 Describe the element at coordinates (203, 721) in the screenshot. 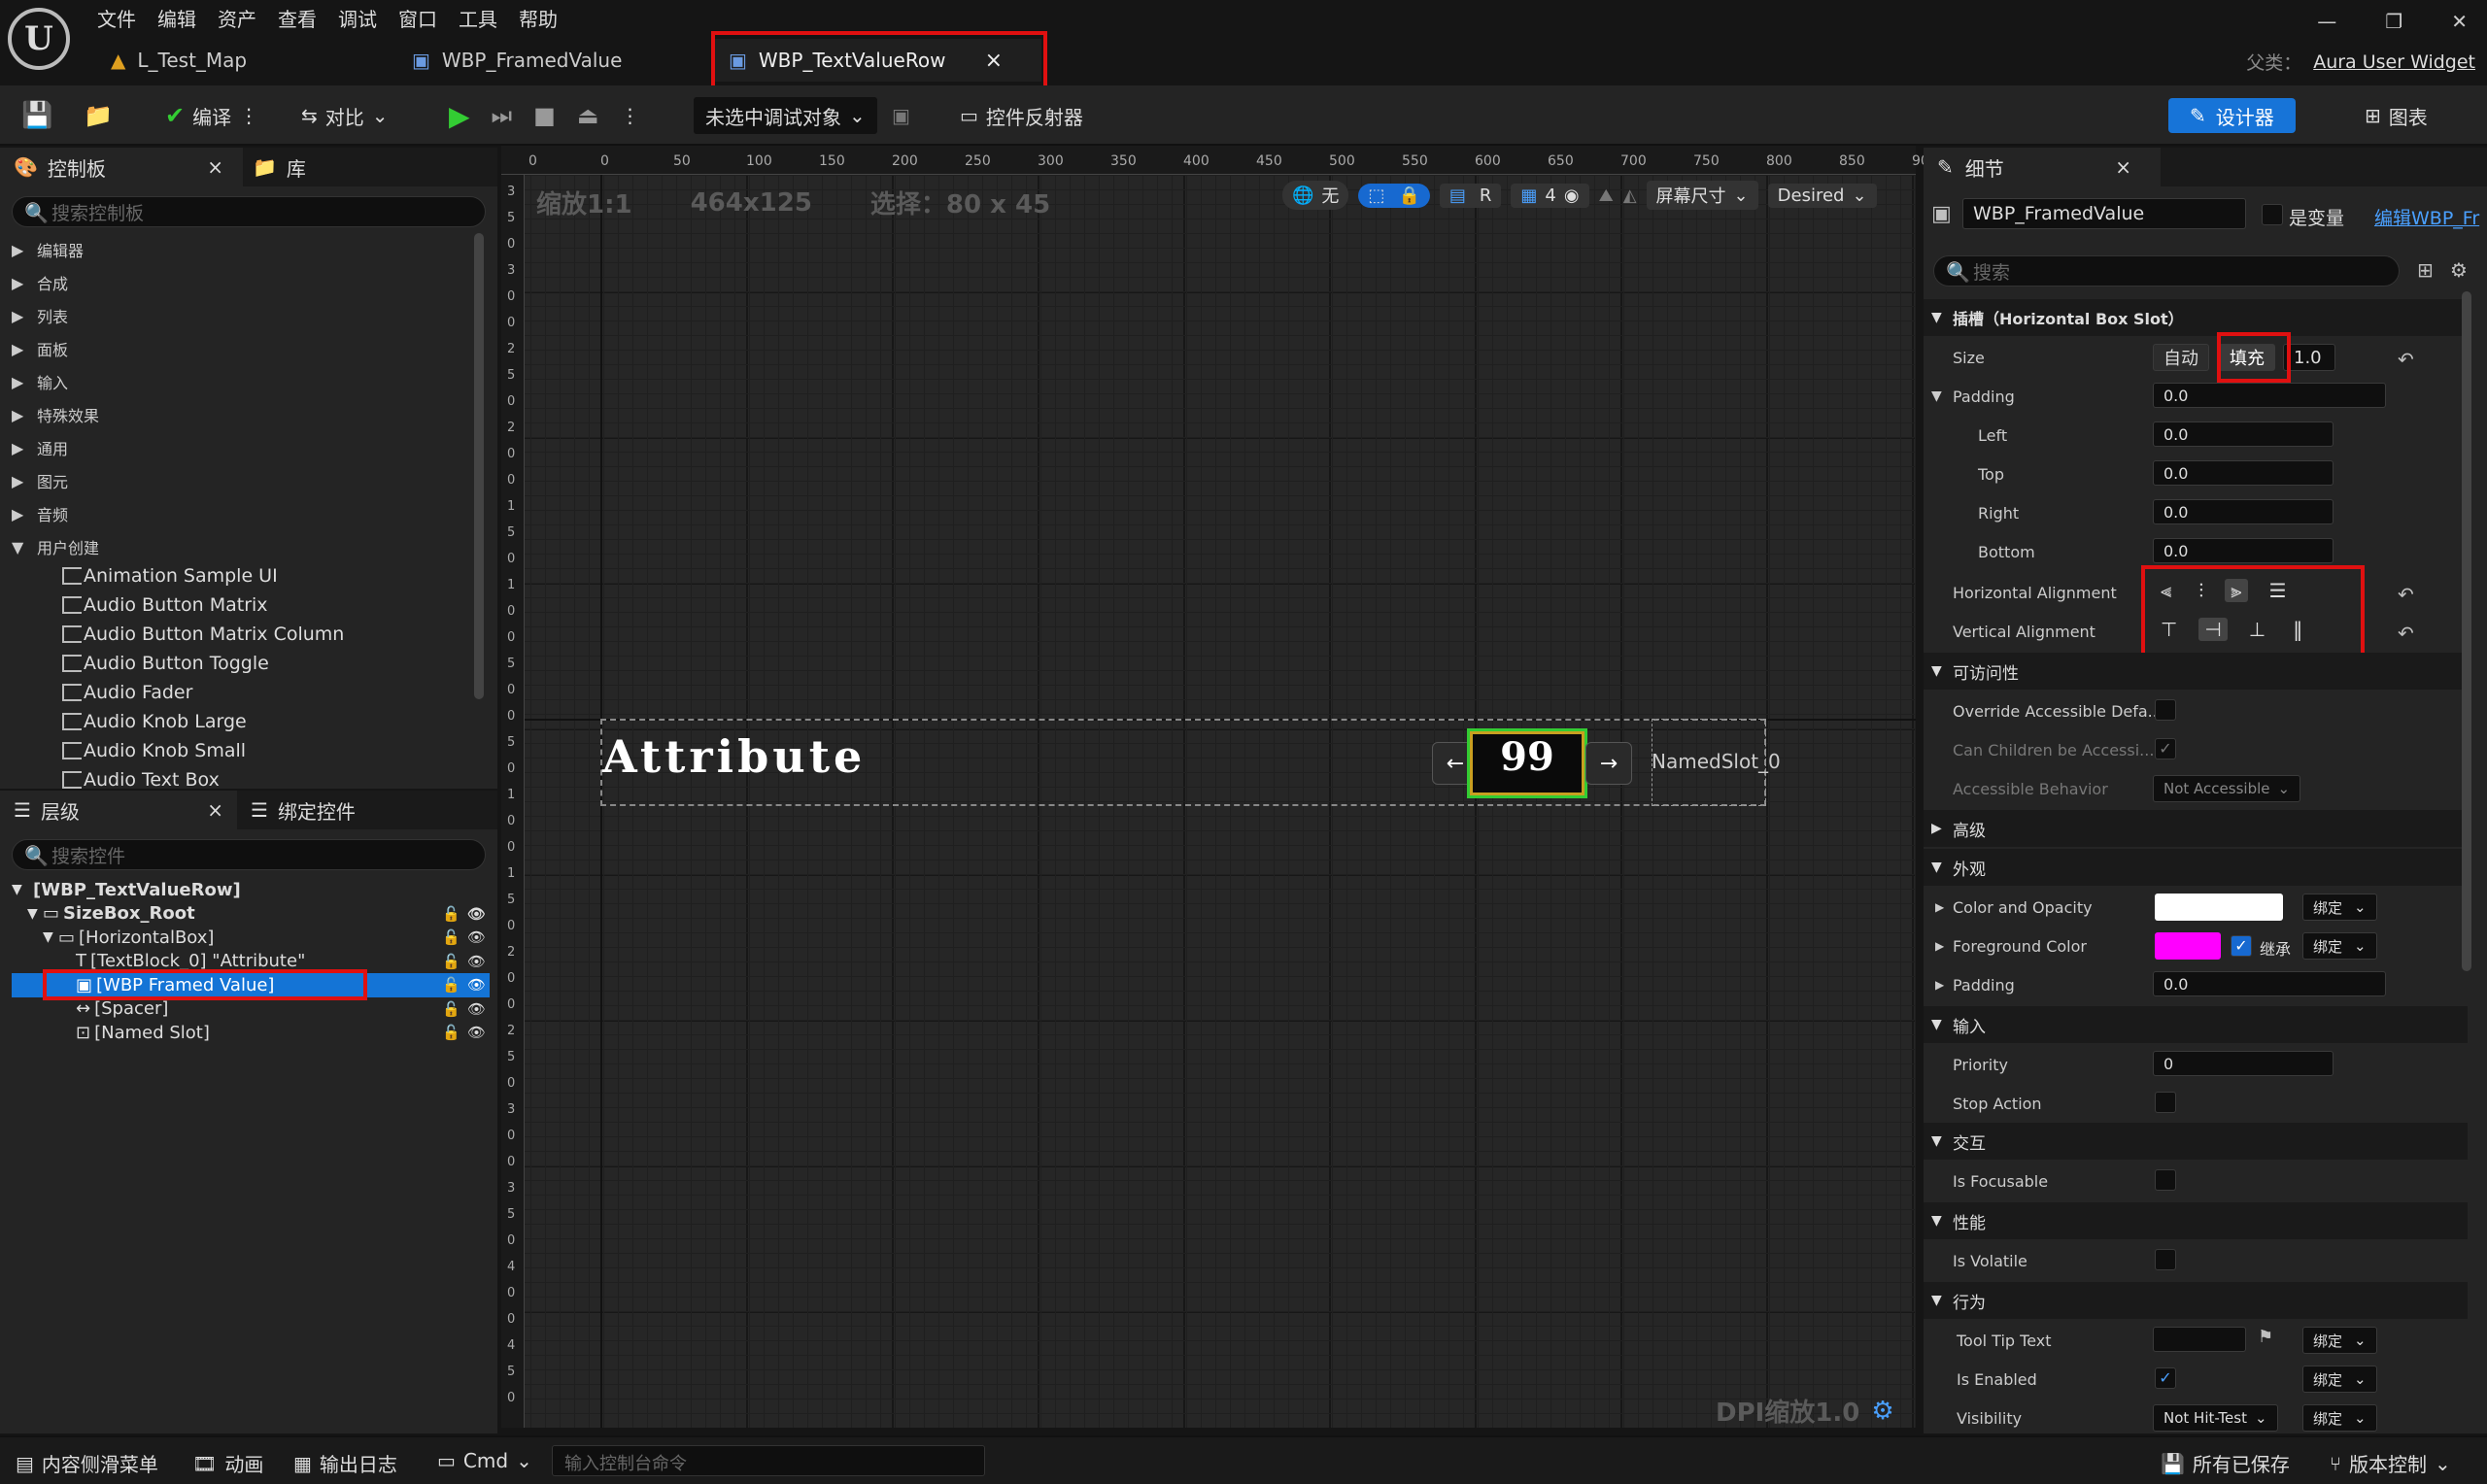

I see `widget-item: Audio Knob Large` at that location.